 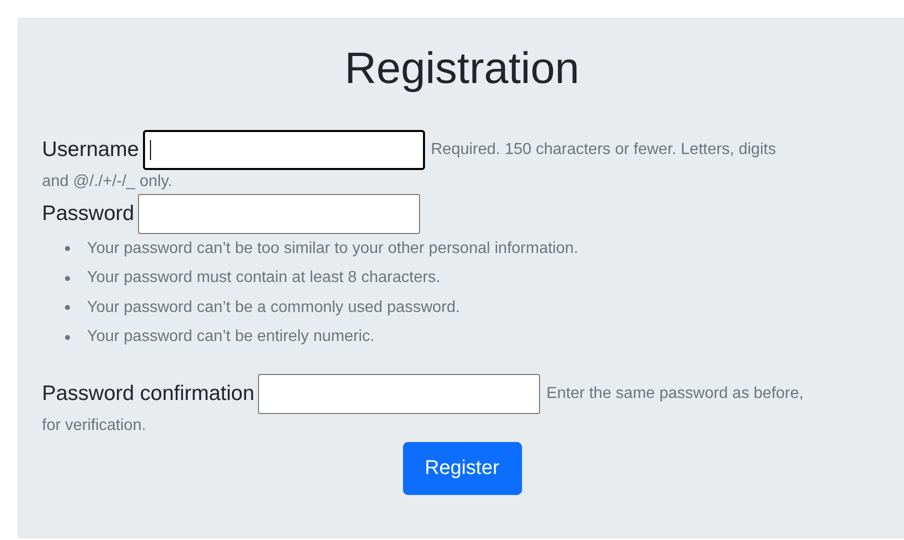 I want to click on rule-text: Your password can’t be entirely numeric., so click(x=231, y=337).